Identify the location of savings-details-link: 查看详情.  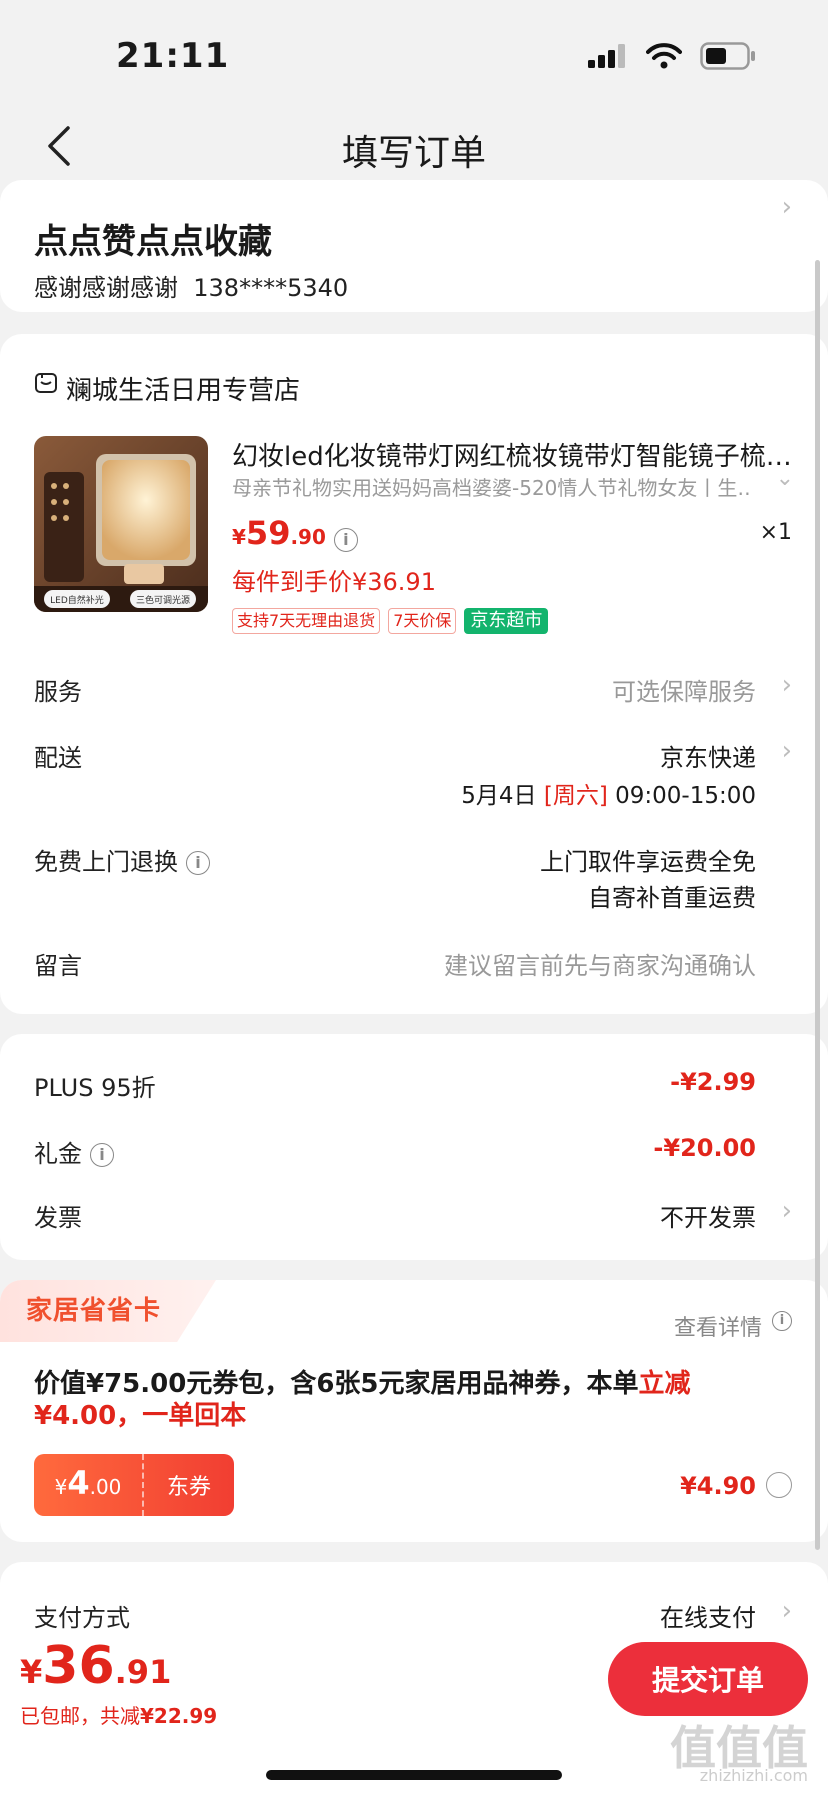
(718, 1326).